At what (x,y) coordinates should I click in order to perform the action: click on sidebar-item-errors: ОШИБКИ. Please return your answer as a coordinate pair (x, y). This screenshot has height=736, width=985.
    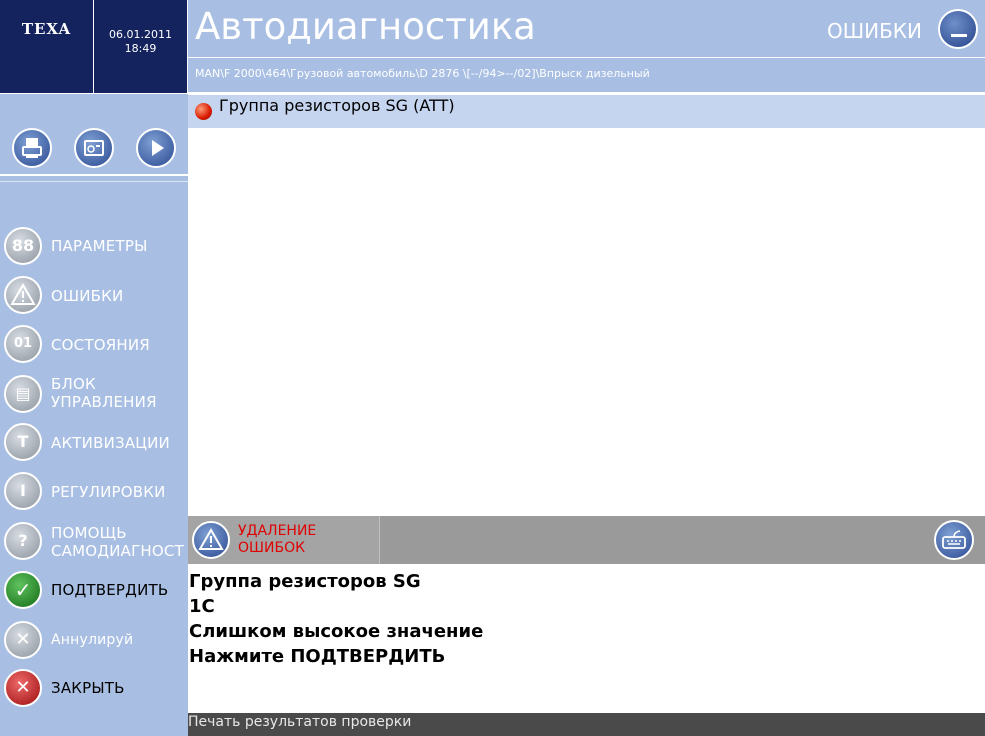
    Looking at the image, I should click on (96, 295).